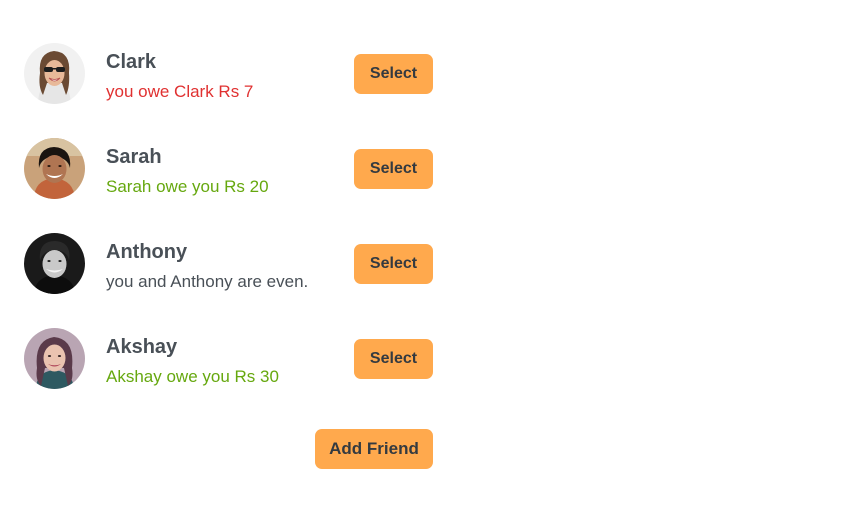  Describe the element at coordinates (147, 252) in the screenshot. I see `friend-name: Anthony` at that location.